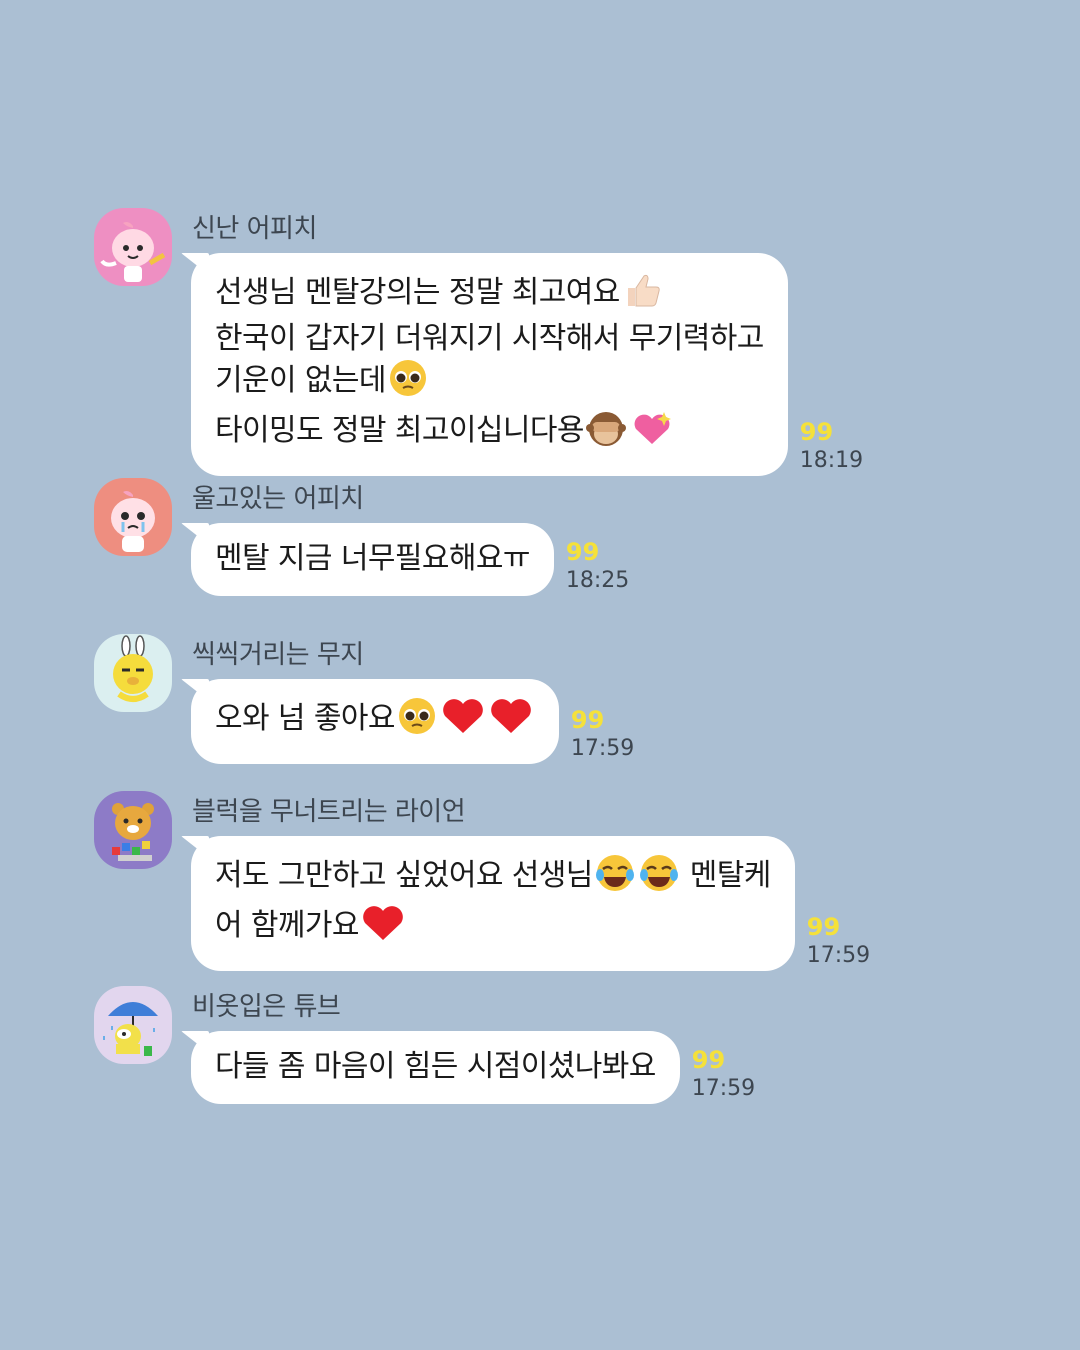 This screenshot has width=1080, height=1350. Describe the element at coordinates (399, 430) in the screenshot. I see `message-text: 타이밍도 정말 최고이십니다용` at that location.